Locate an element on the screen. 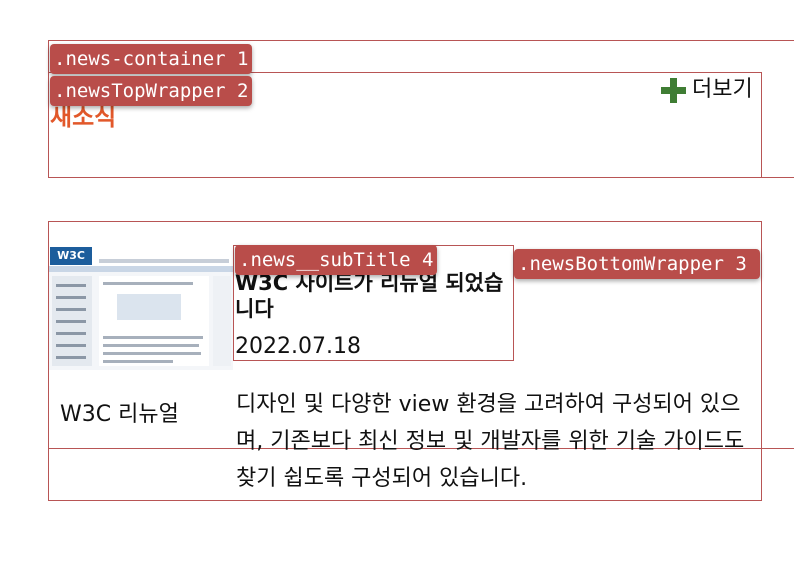 This screenshot has width=794, height=577. news-date: 2022.07.18 is located at coordinates (298, 346).